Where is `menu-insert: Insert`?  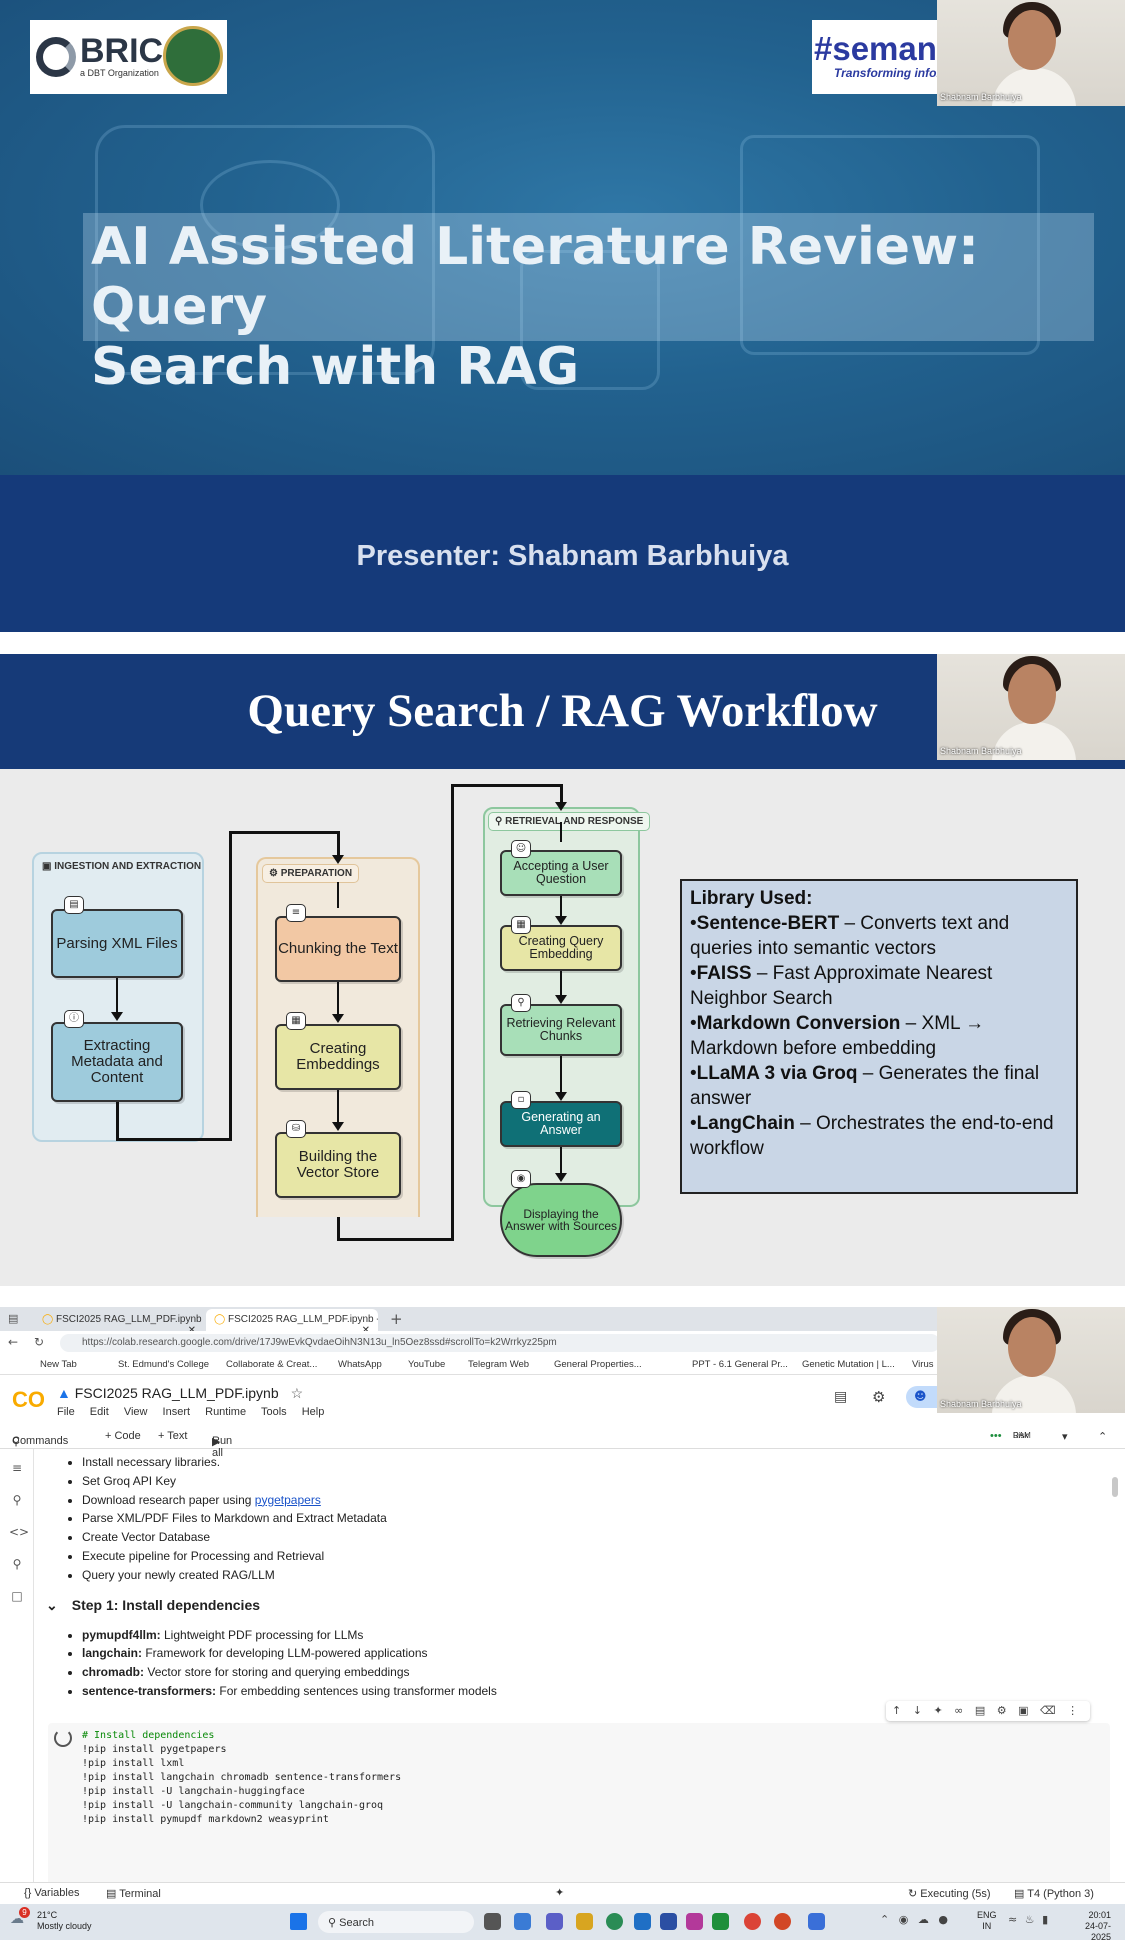
menu-insert: Insert is located at coordinates (177, 1412).